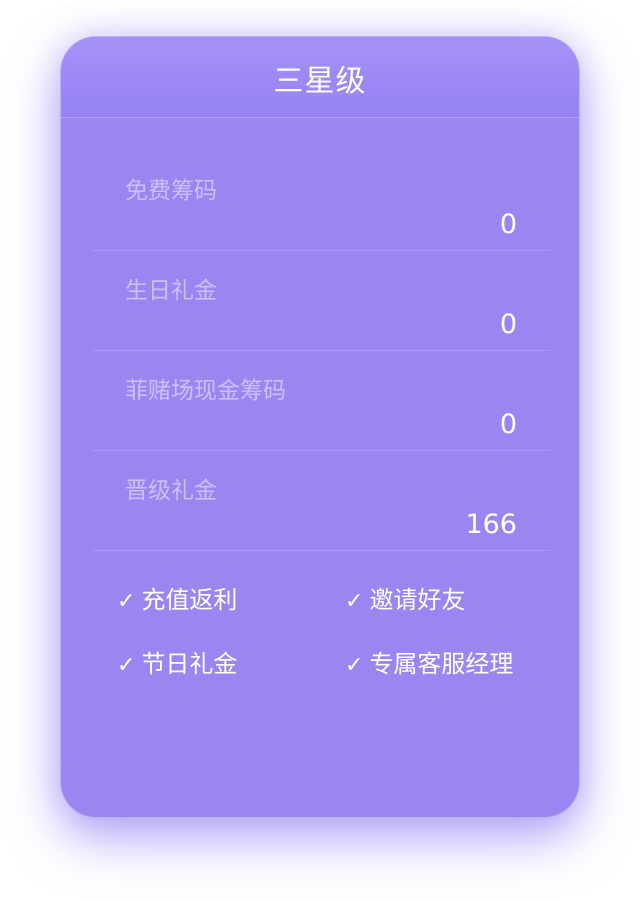 Image resolution: width=640 pixels, height=902 pixels. What do you see at coordinates (205, 391) in the screenshot?
I see `reward-label: 菲赌场现金筹码` at bounding box center [205, 391].